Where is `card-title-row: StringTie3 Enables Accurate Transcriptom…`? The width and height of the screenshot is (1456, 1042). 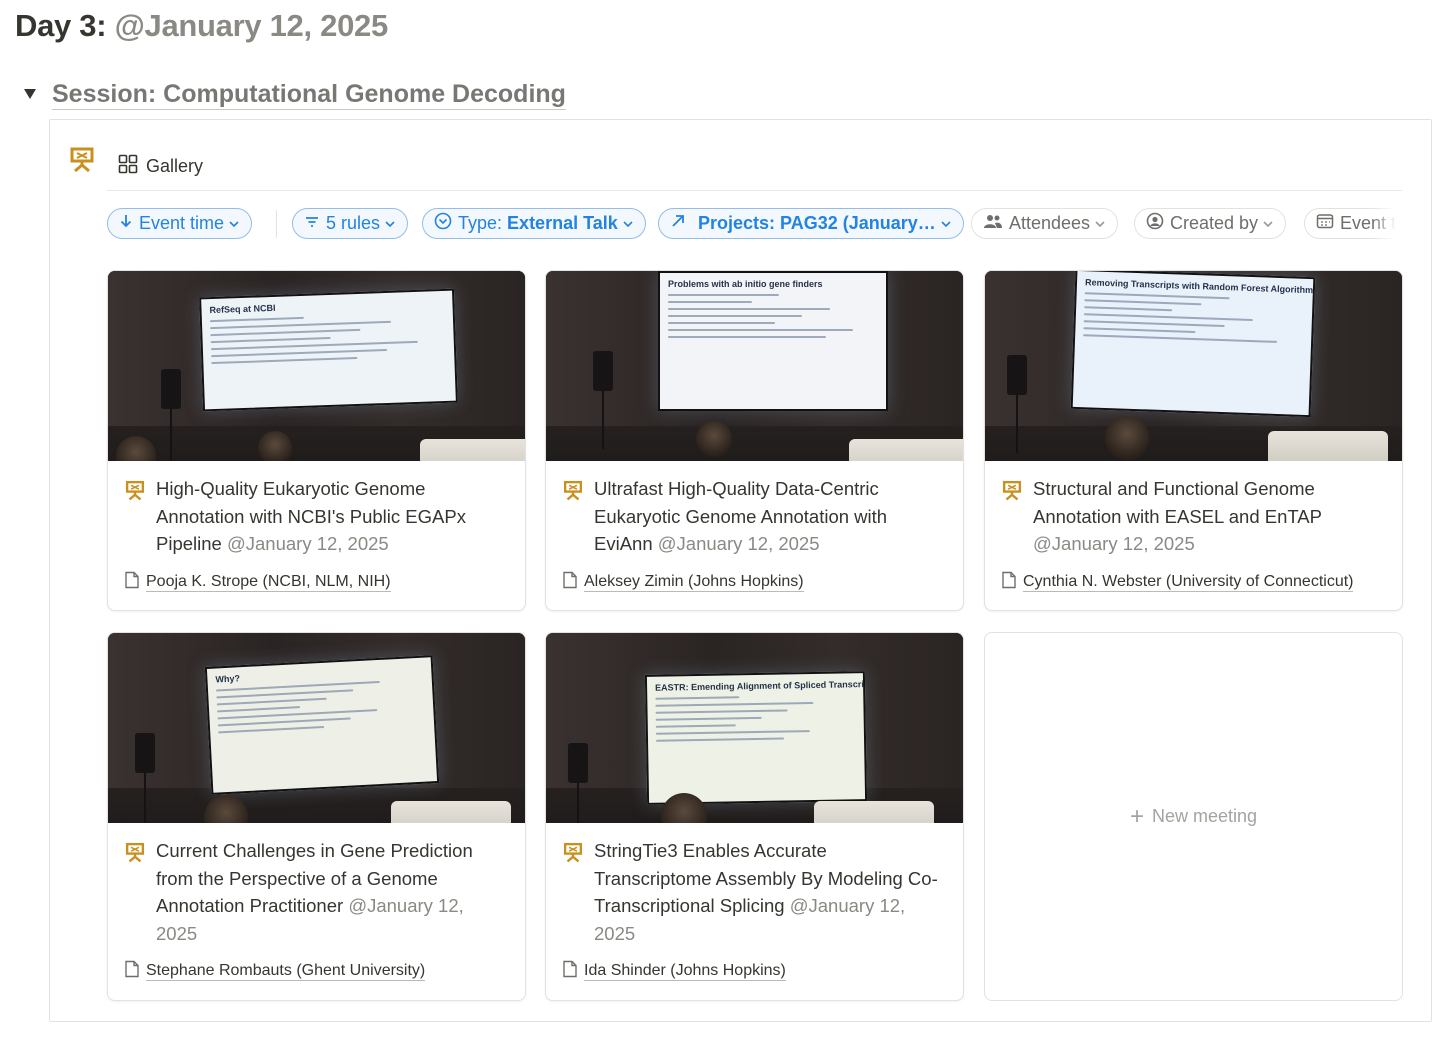
card-title-row: StringTie3 Enables Accurate Transcriptom… is located at coordinates (754, 892).